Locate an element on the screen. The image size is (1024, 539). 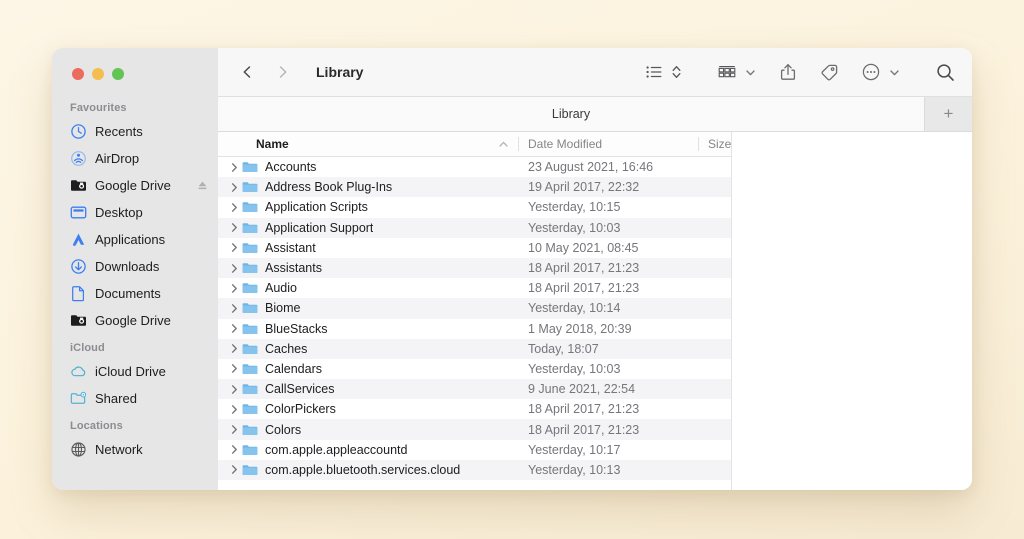
cell-name: Address Book Plug-Ins is located at coordinates (368, 187).